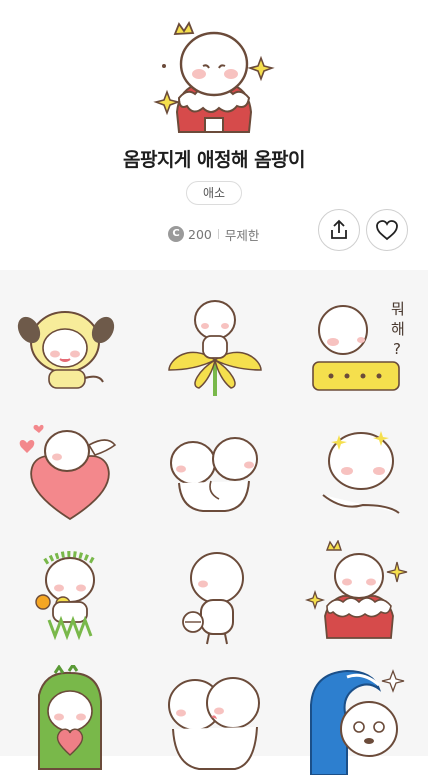  I want to click on sticker-two-hug, so click(214, 470).